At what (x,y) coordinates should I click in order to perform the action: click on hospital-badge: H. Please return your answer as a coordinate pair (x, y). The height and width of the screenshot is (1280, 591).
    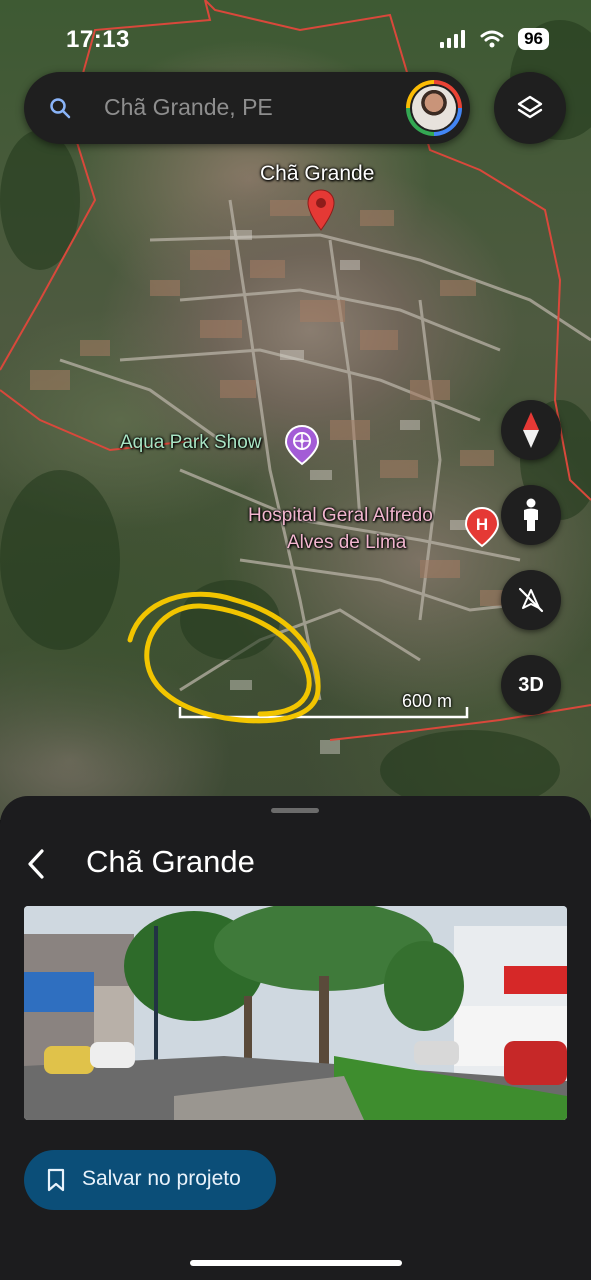
    Looking at the image, I should click on (482, 524).